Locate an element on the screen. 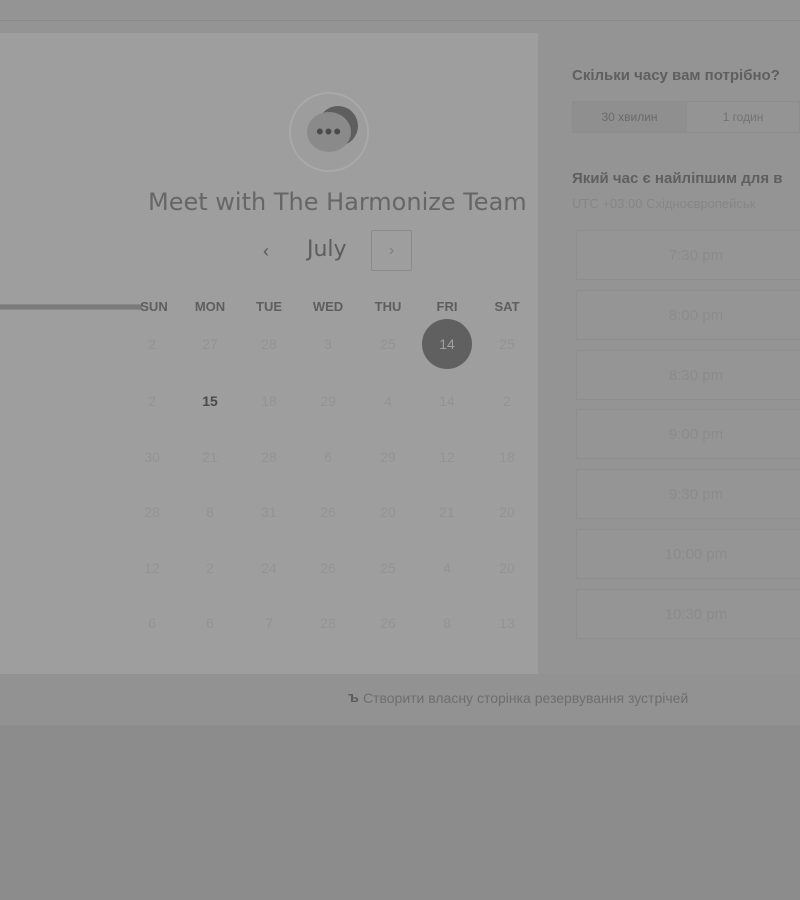  time-slot-button: 7:30 pm is located at coordinates (688, 255).